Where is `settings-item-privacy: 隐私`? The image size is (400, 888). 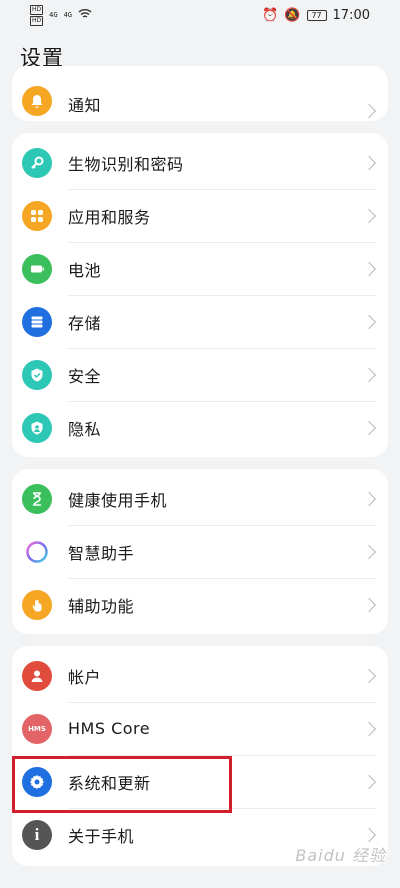
settings-item-privacy: 隐私 is located at coordinates (200, 427).